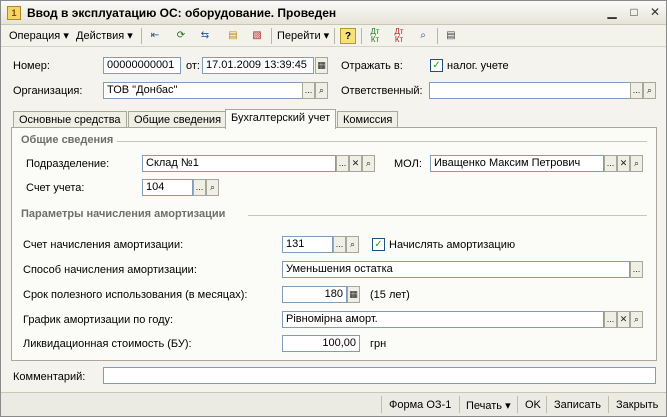 The width and height of the screenshot is (667, 417). Describe the element at coordinates (390, 295) in the screenshot. I see `useful-life-years: (15 лет)` at that location.